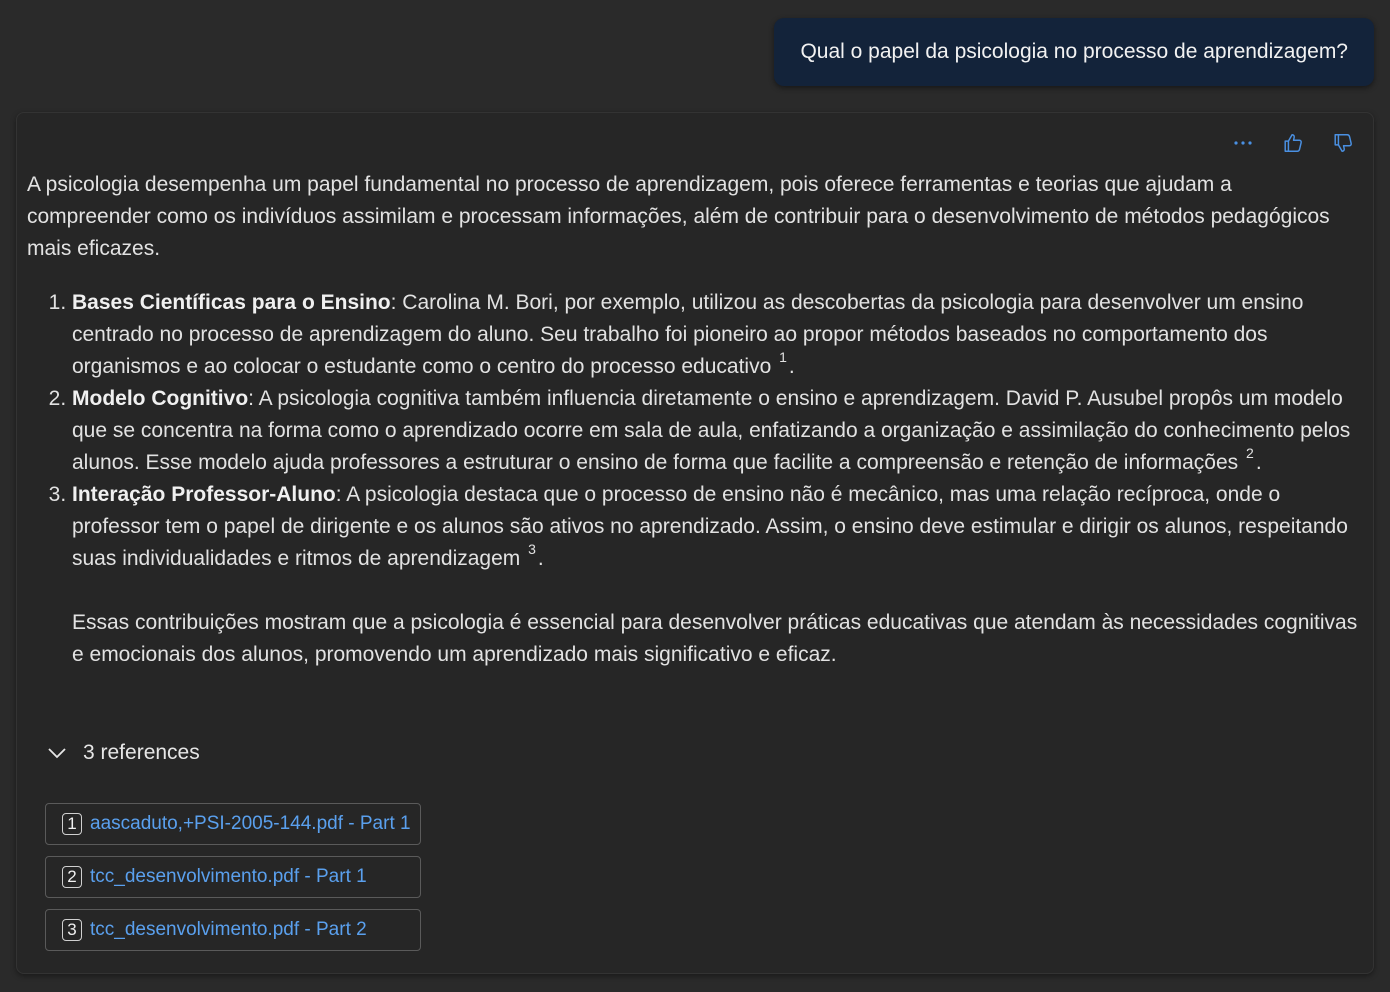 The width and height of the screenshot is (1390, 992). I want to click on reference-card: 3 tcc_desenvolvimento.pdf - Part 2, so click(233, 930).